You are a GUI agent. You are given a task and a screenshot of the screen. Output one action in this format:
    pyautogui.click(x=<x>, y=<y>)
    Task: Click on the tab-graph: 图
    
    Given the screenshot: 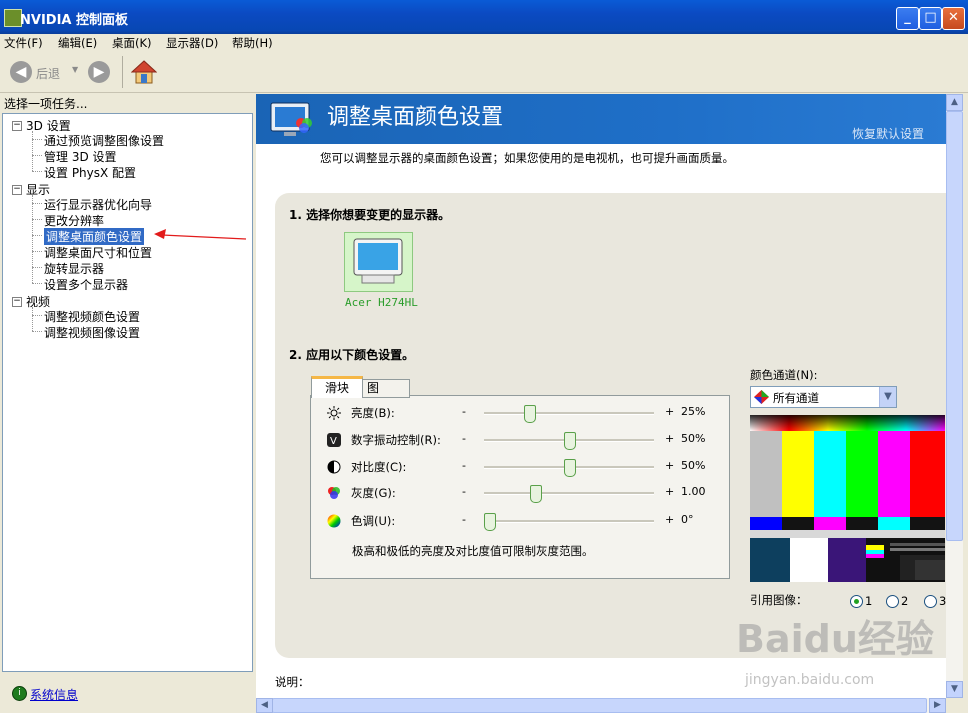 What is the action you would take?
    pyautogui.click(x=386, y=388)
    